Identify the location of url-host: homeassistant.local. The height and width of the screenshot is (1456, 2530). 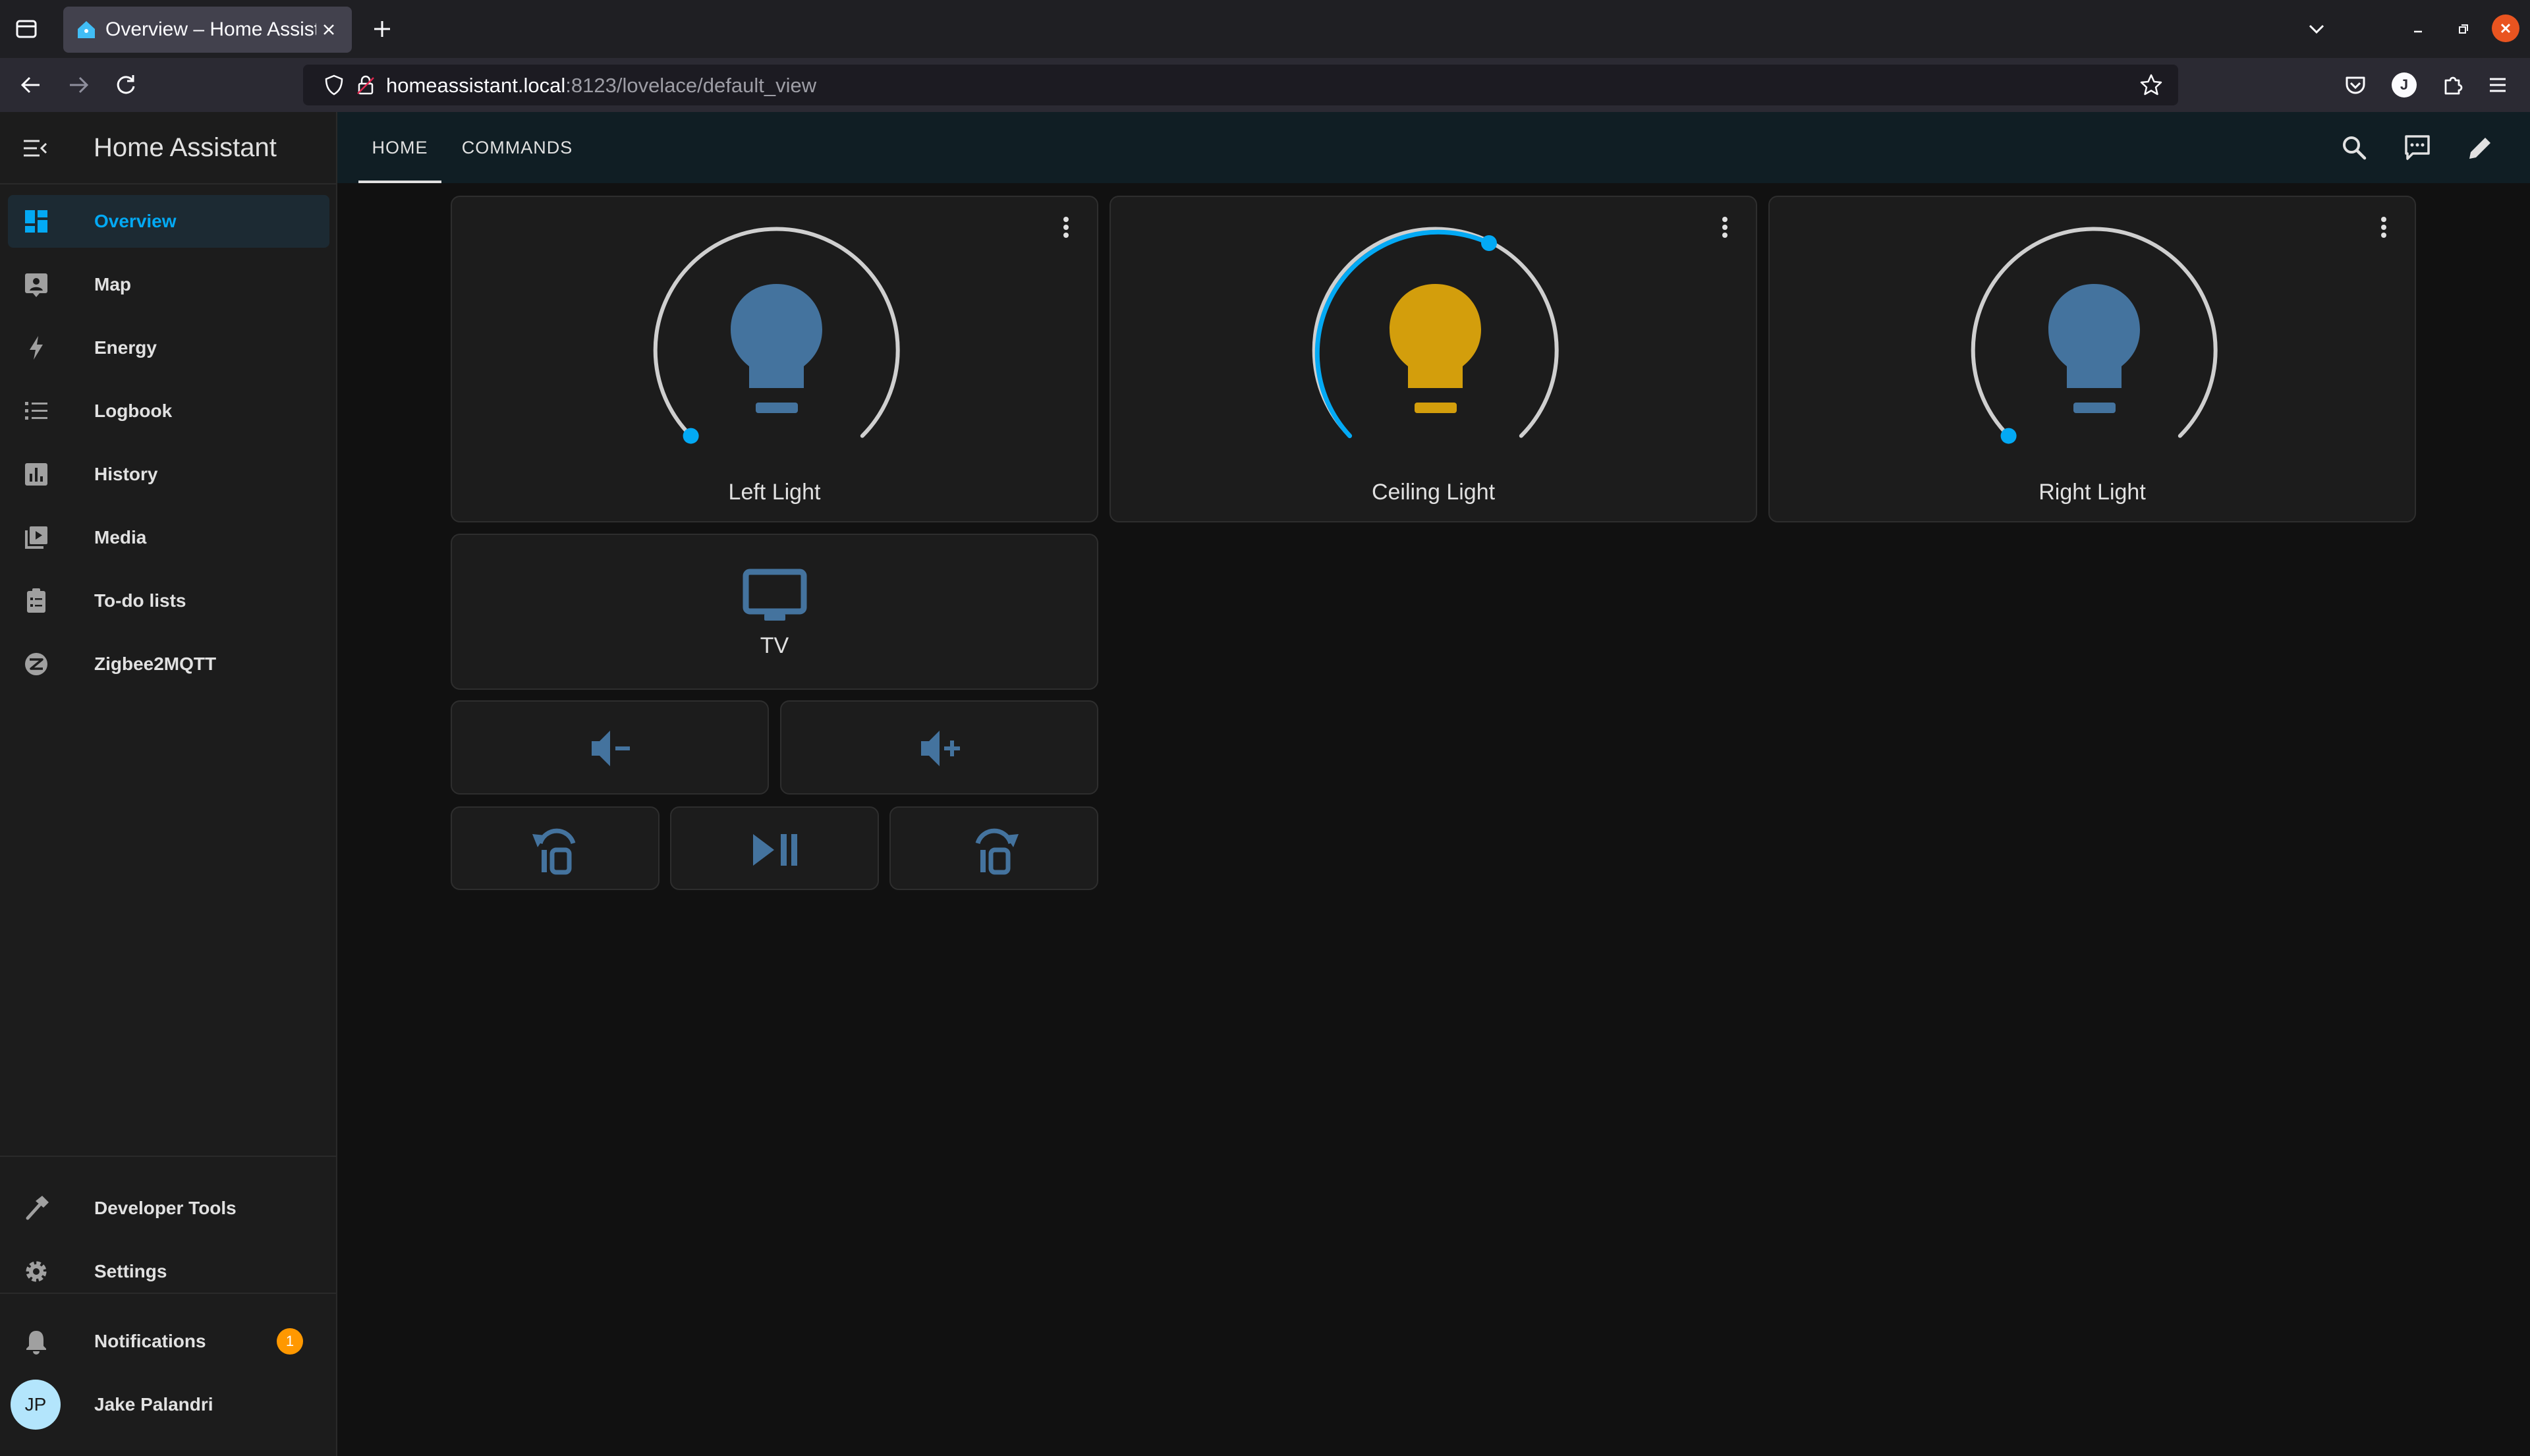
(476, 85).